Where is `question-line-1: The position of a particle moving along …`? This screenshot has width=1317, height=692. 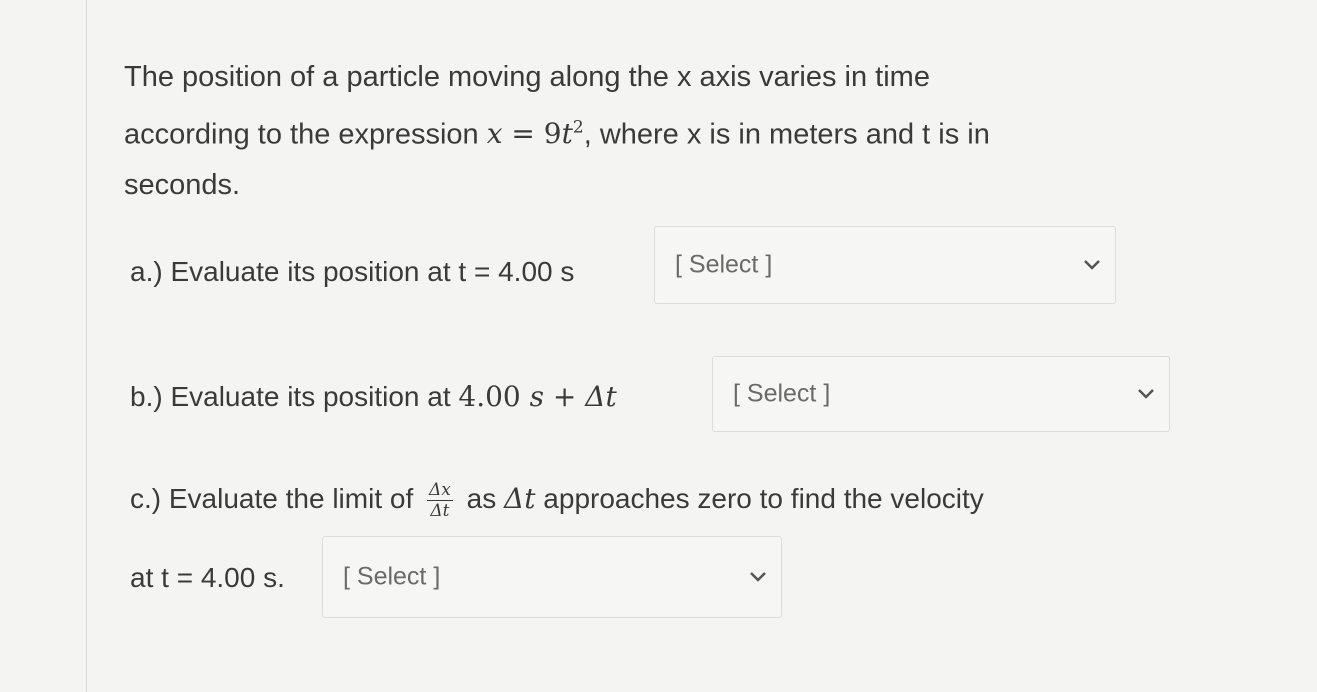 question-line-1: The position of a particle moving along … is located at coordinates (527, 77).